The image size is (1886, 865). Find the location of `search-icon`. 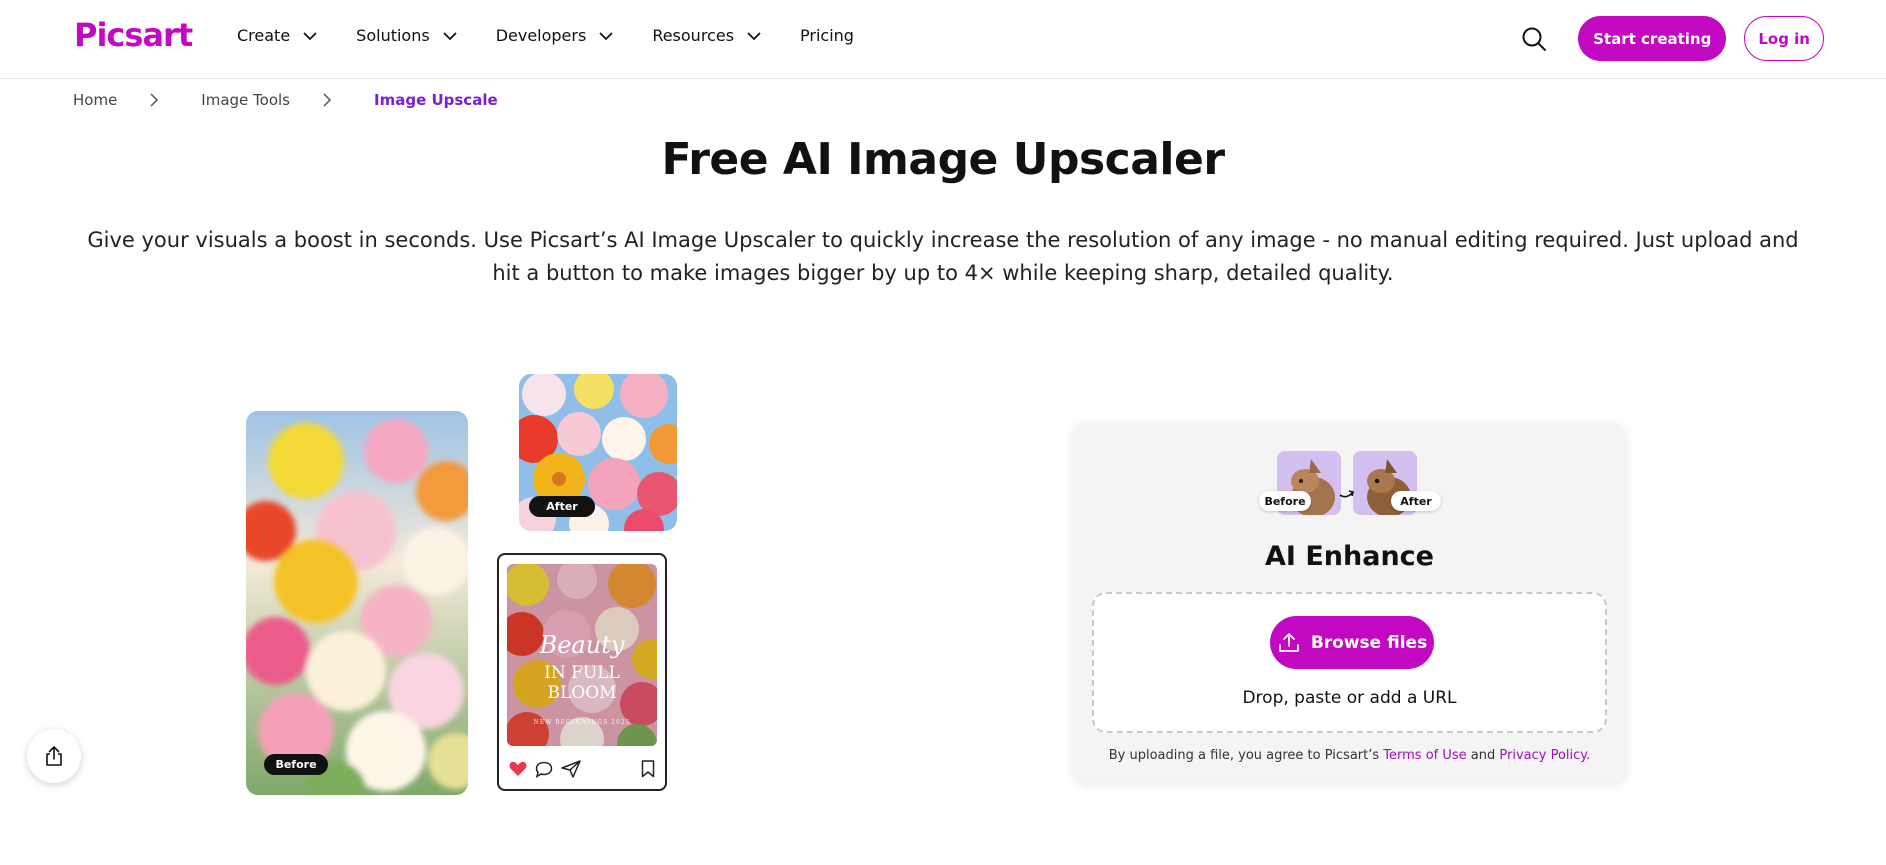

search-icon is located at coordinates (1534, 39).